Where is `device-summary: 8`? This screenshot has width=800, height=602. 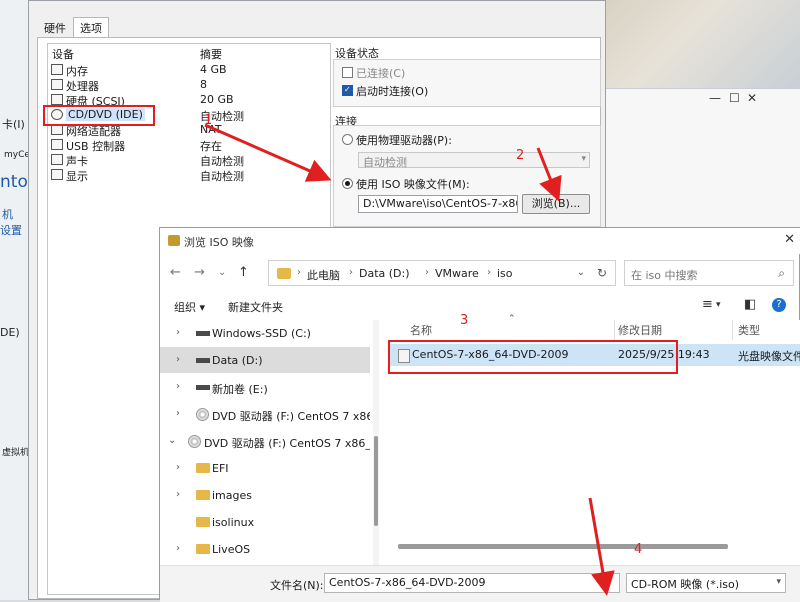
device-summary: 8 is located at coordinates (203, 84).